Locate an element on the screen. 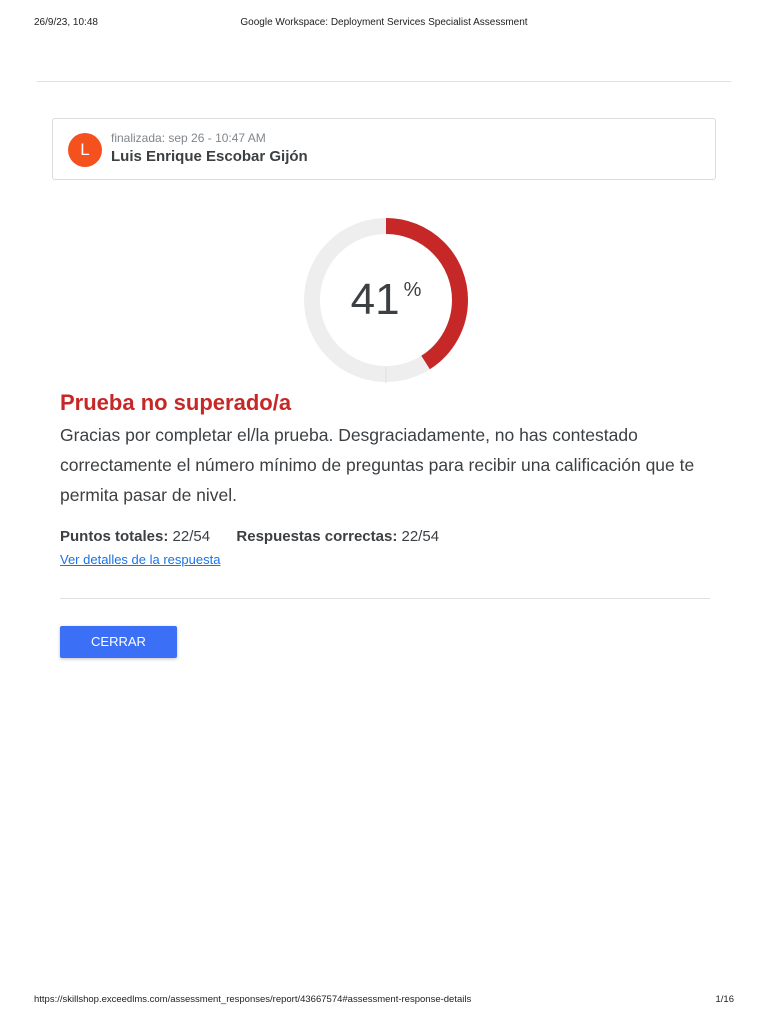 Image resolution: width=768 pixels, height=1024 pixels. close-button: CERRAR is located at coordinates (118, 642).